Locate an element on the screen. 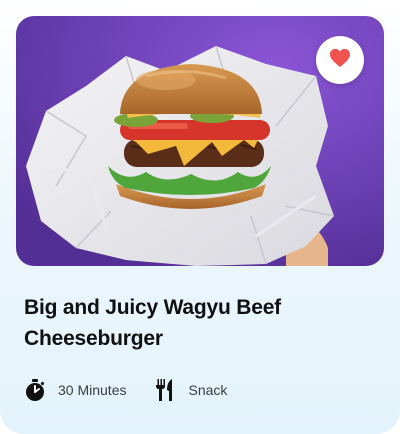  recipe-meta: 30 Minutes Snack is located at coordinates (125, 390).